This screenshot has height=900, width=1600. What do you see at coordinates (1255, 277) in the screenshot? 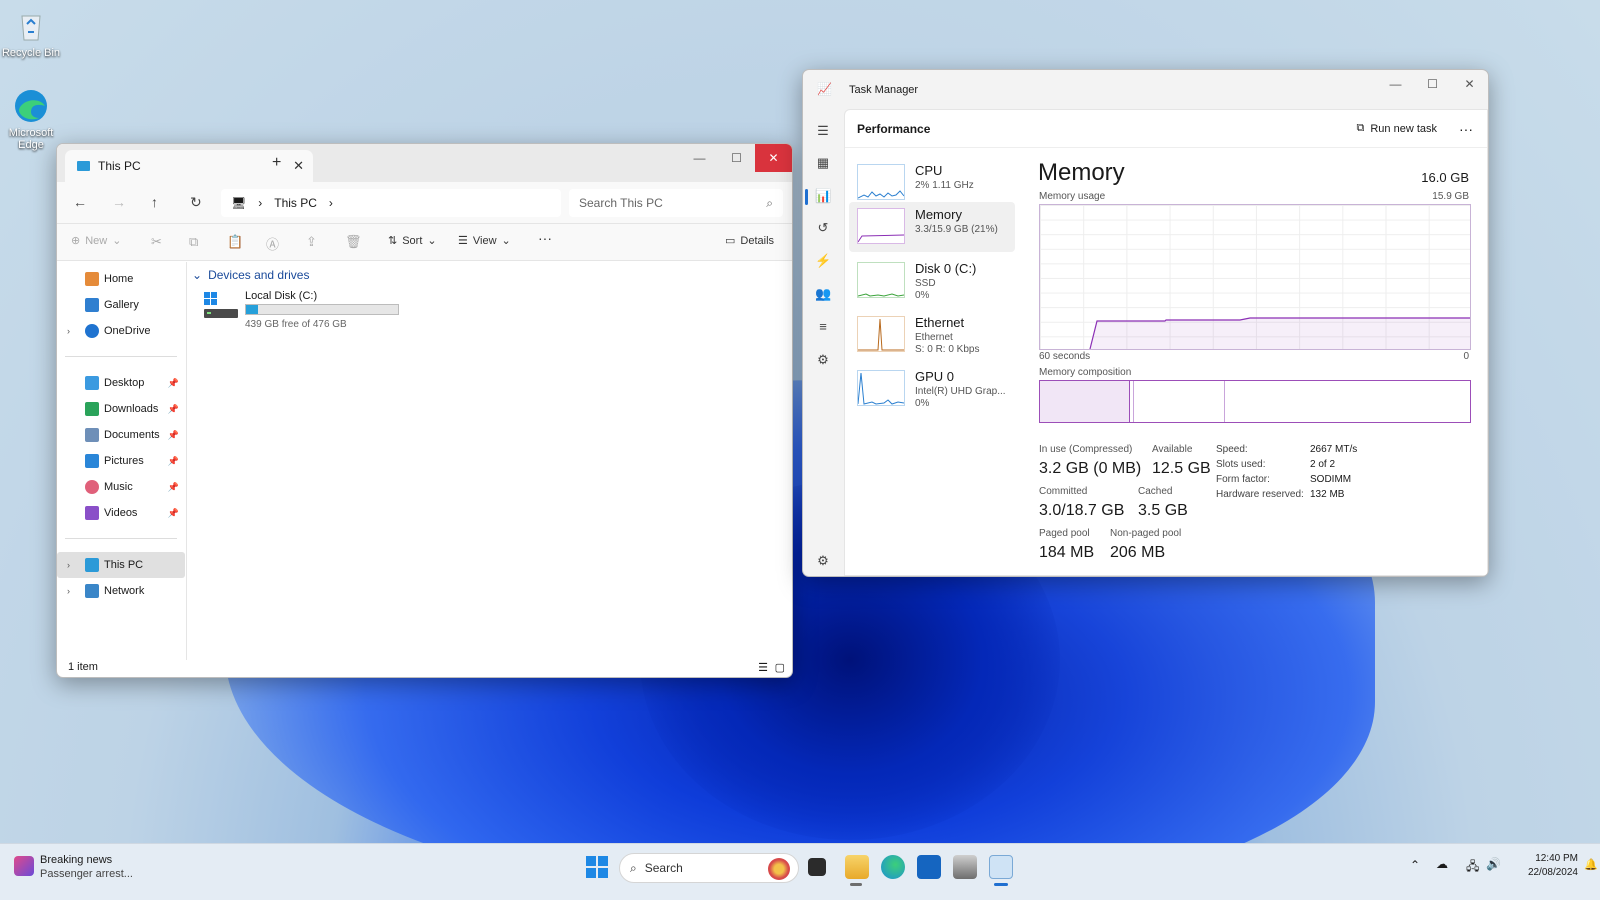
I see `memory-usage-graph` at bounding box center [1255, 277].